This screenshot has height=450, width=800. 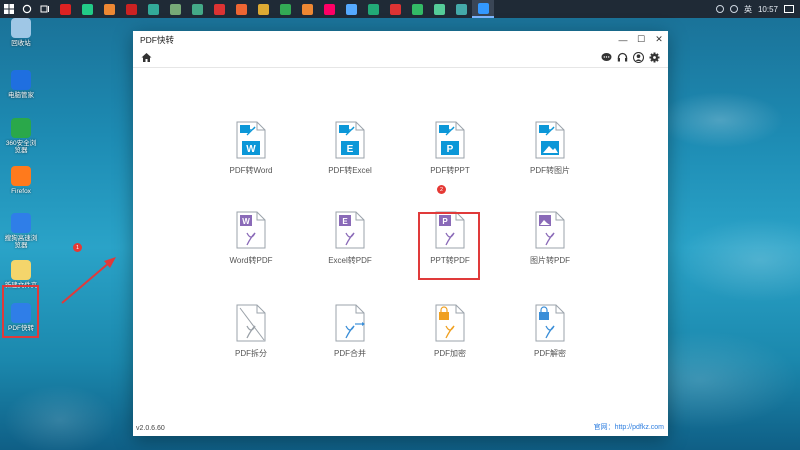 I want to click on tool-tile-10: PDF加密, so click(x=450, y=339).